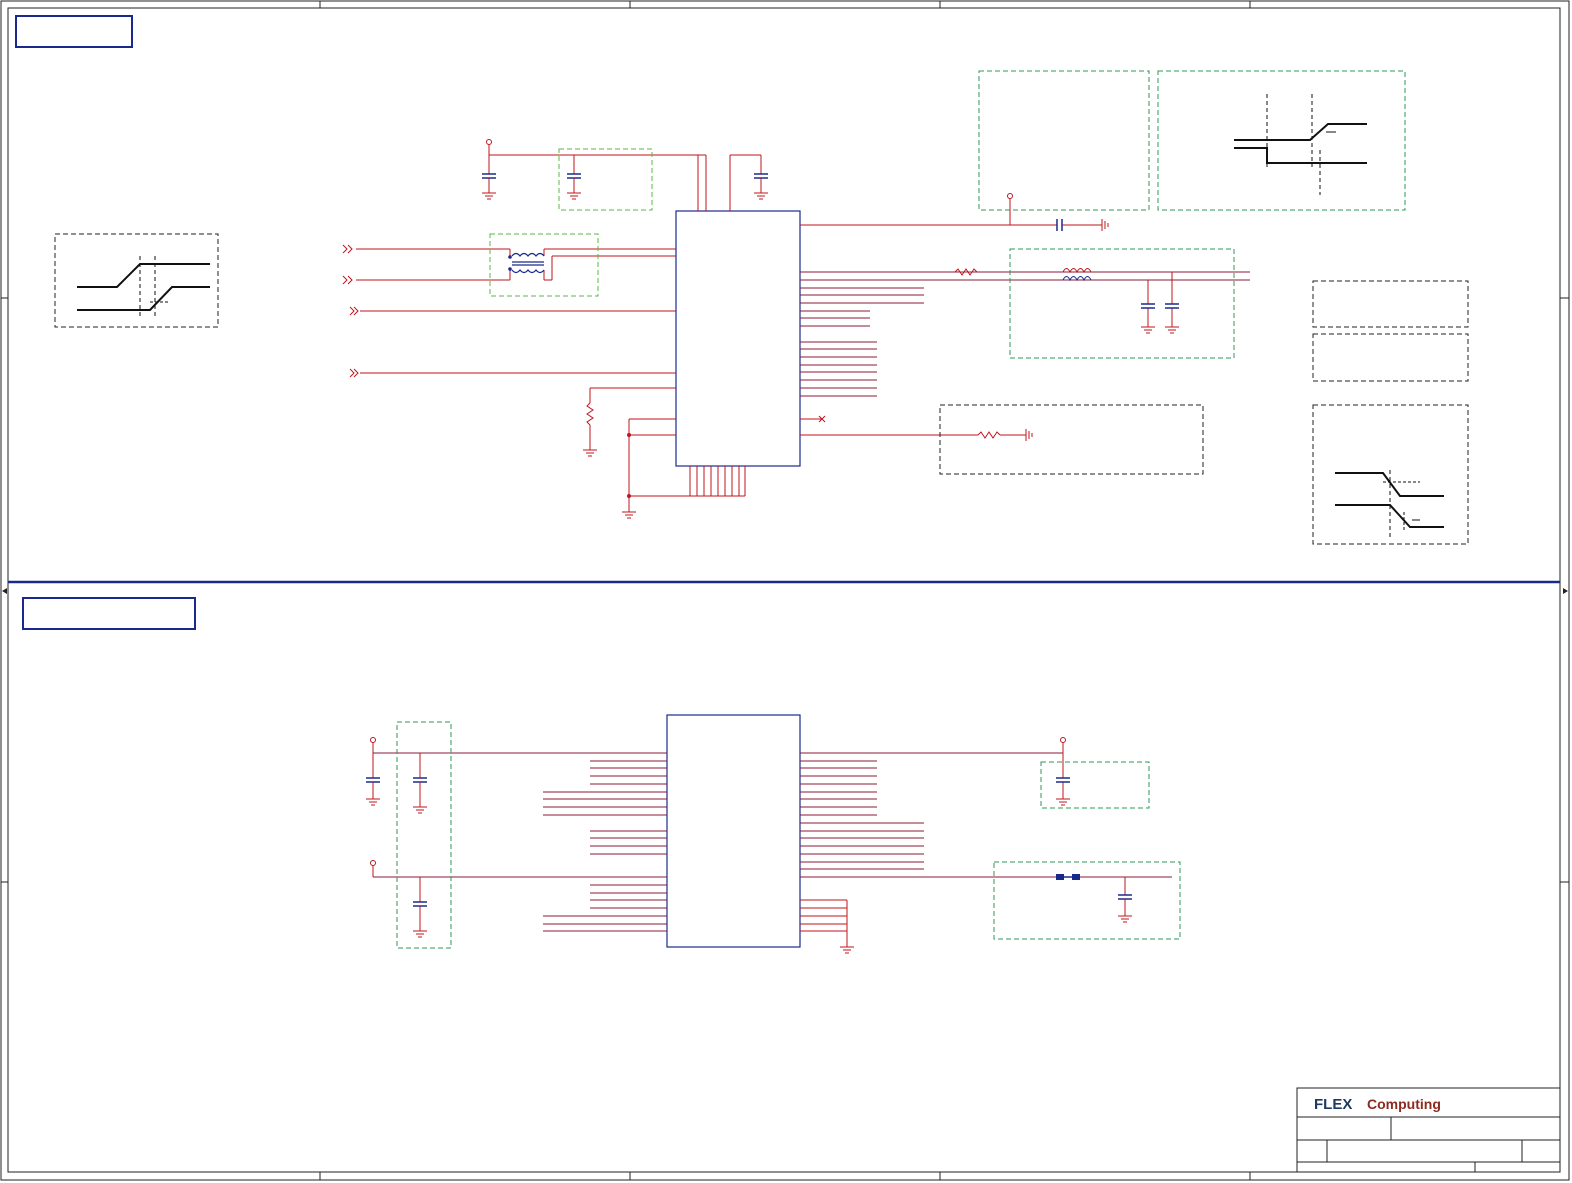 This screenshot has height=1183, width=1572. I want to click on no-connect-pin, so click(813, 419).